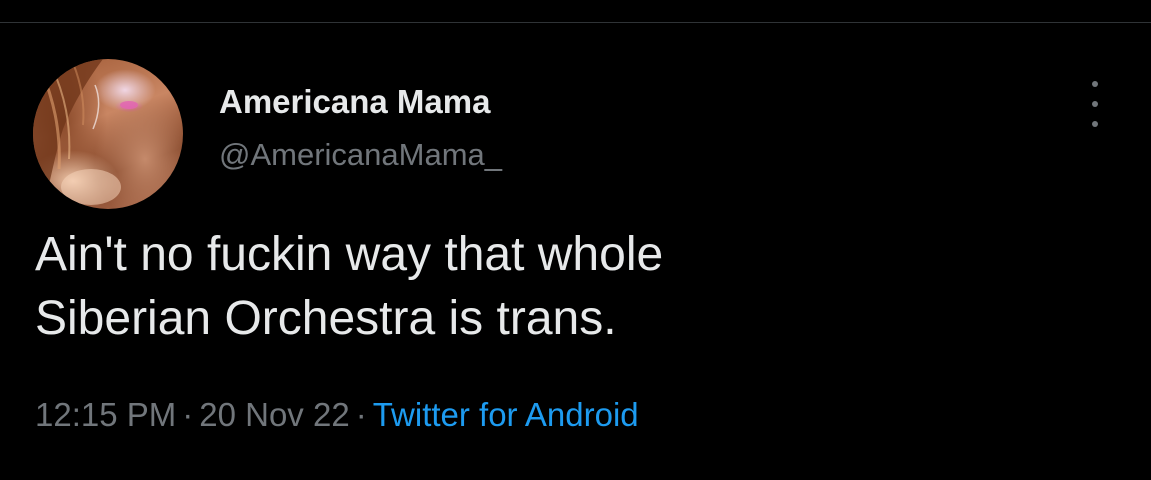 The width and height of the screenshot is (1151, 480). I want to click on tweet-text-line: Ain't no fuckin way that whole, so click(349, 254).